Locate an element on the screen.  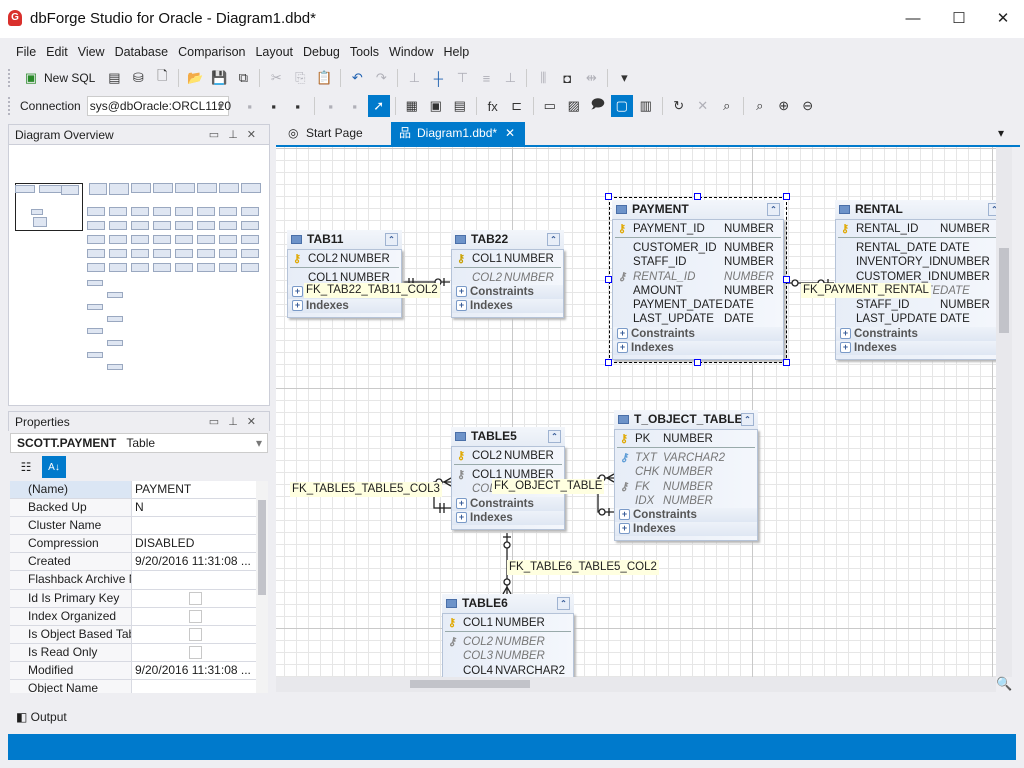
column-row: ⚷ RENTAL_ID NUMBER is located at coordinates (917, 230).